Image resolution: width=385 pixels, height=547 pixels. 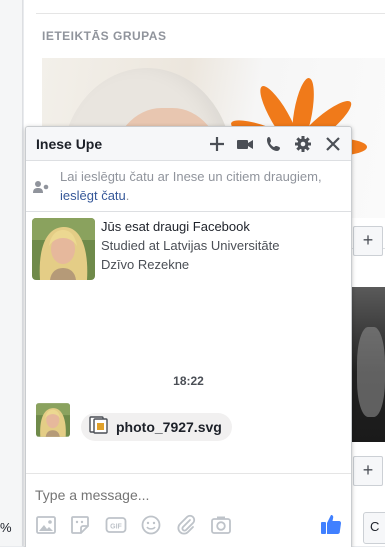 I want to click on left-column, so click(x=11, y=273).